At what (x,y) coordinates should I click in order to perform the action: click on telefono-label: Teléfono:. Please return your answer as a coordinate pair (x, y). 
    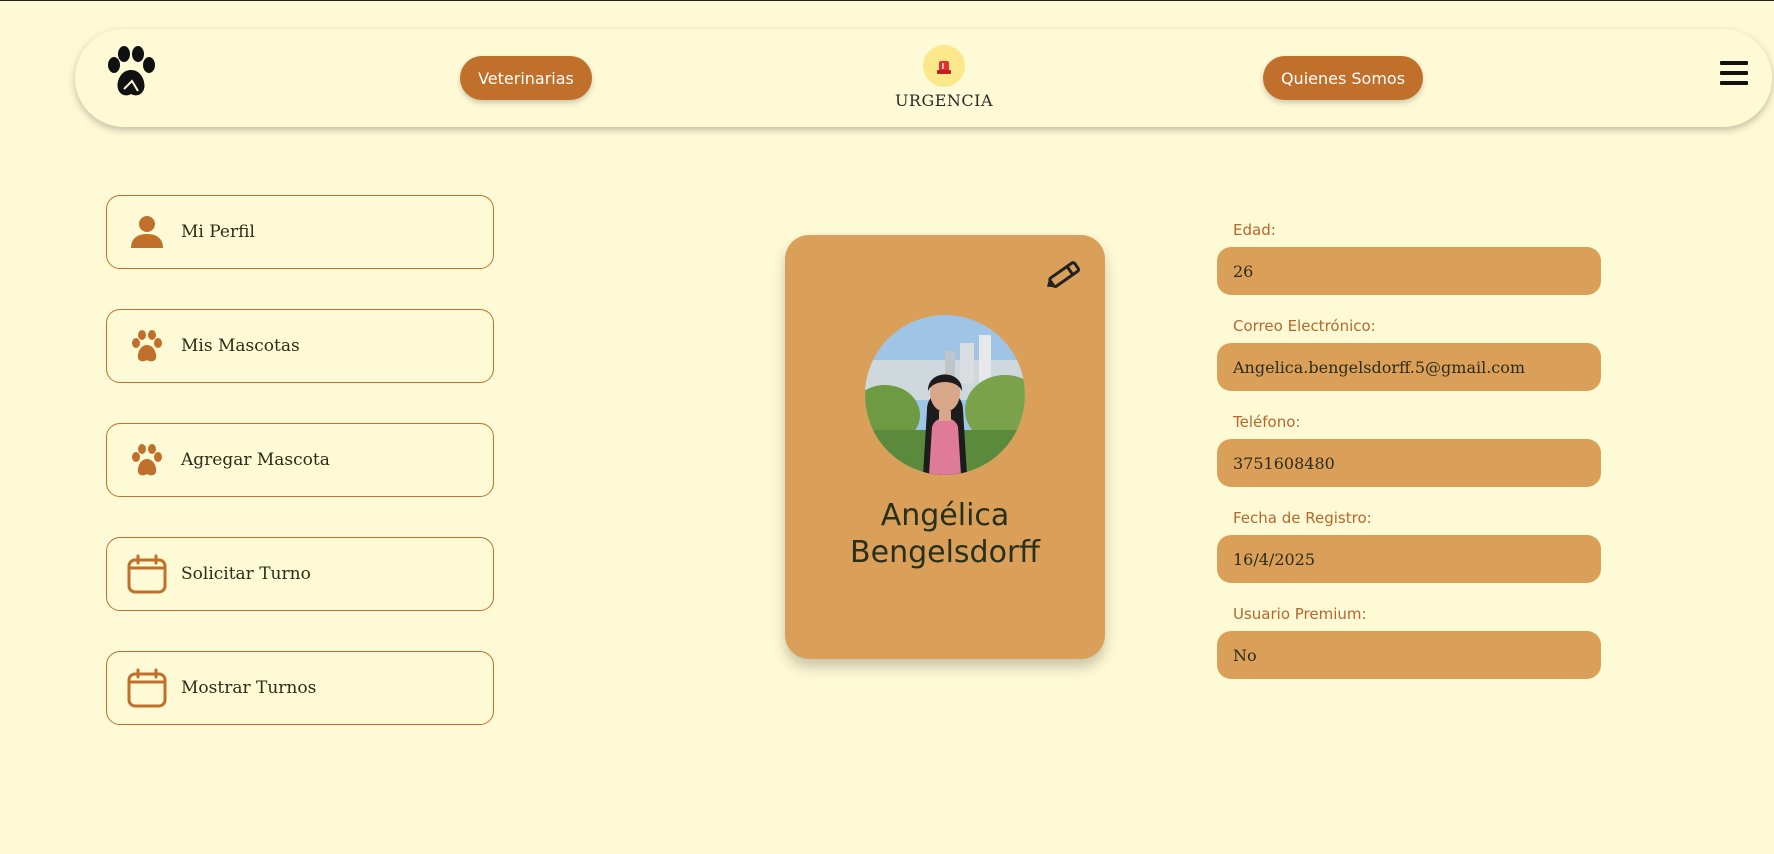
    Looking at the image, I should click on (1267, 422).